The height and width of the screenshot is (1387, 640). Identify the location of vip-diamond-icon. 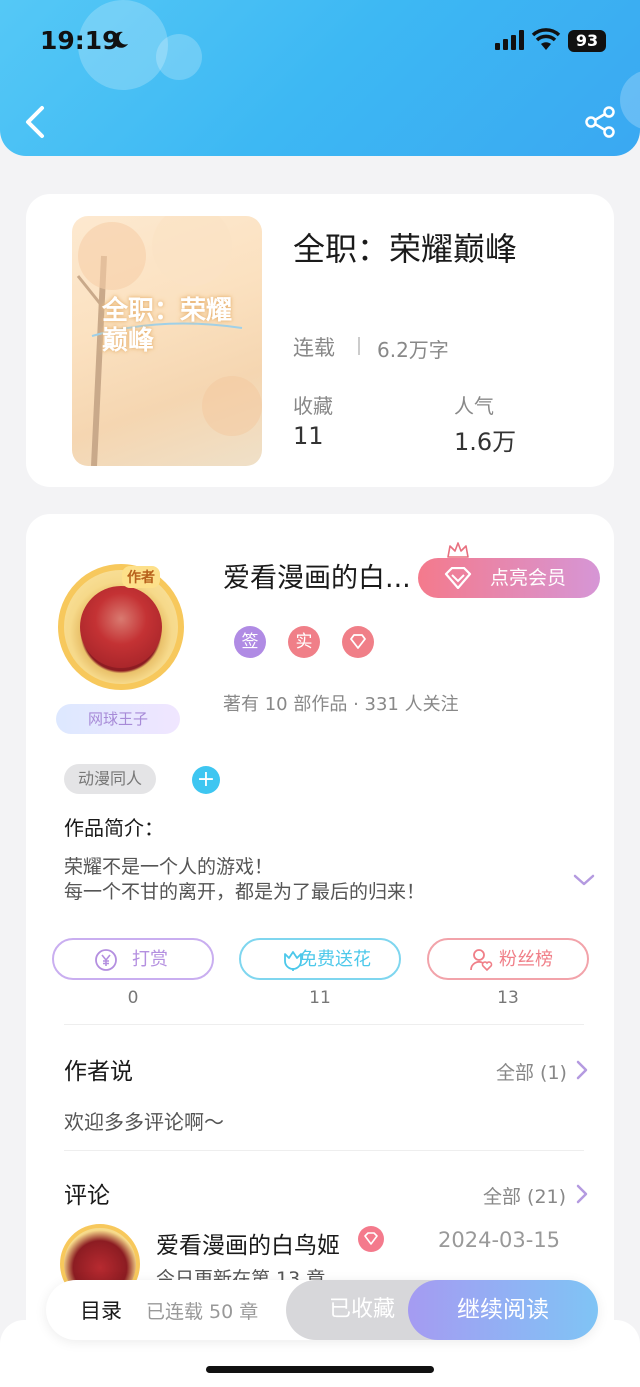
(371, 1239).